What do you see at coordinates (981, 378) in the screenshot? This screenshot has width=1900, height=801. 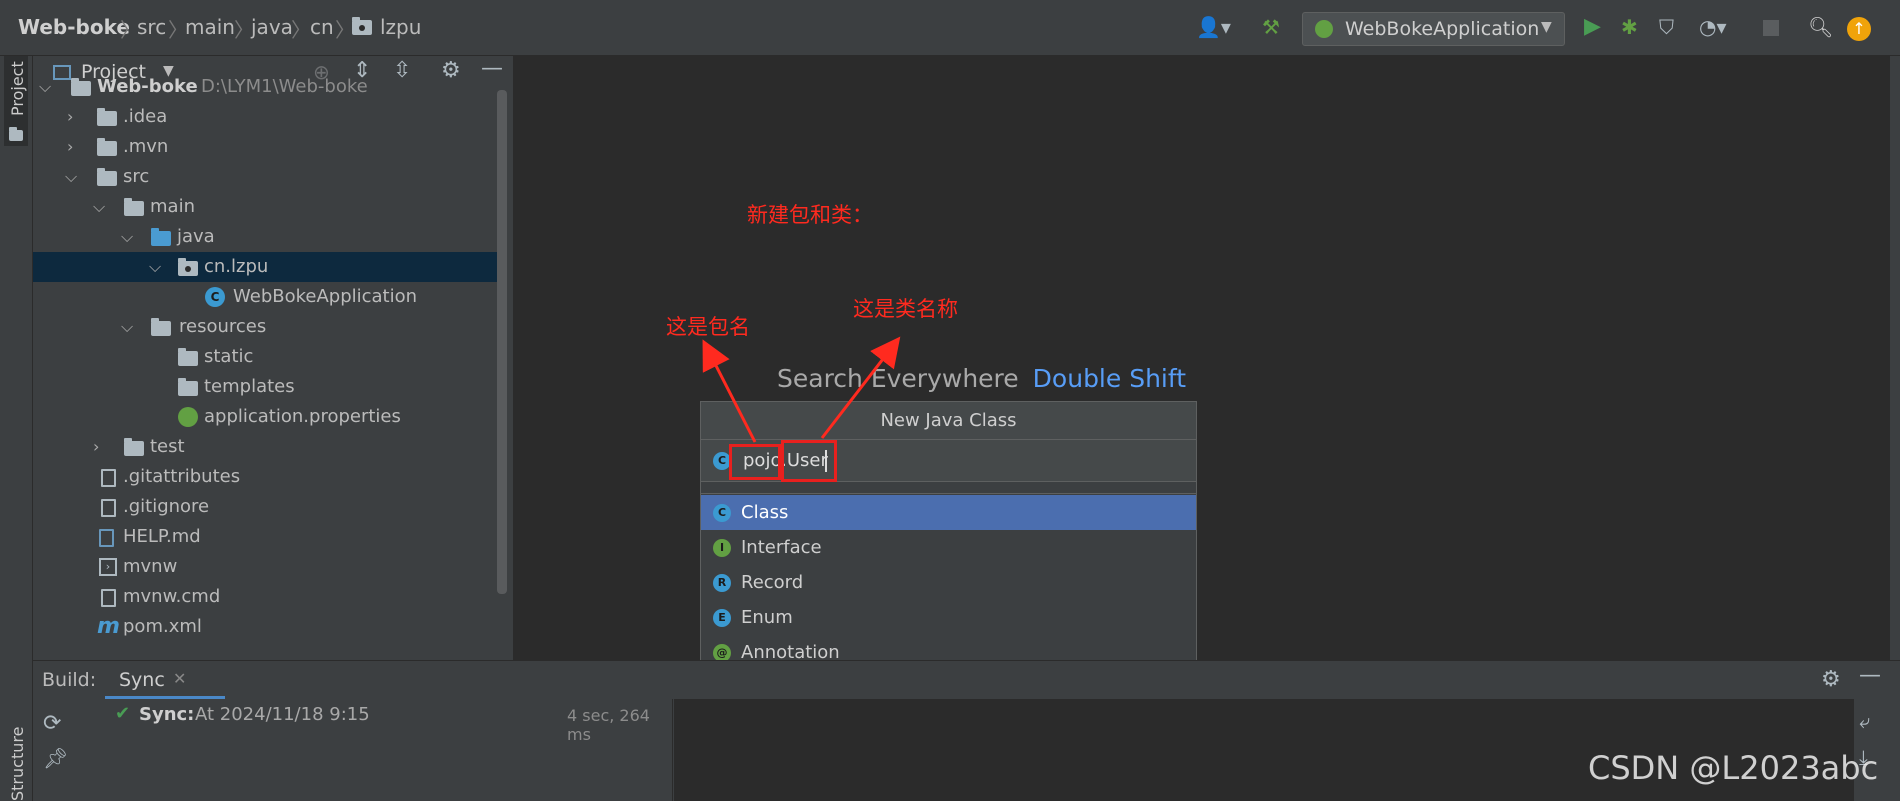 I see `search-everywhere-hint: Search Everywhere Double Shift` at bounding box center [981, 378].